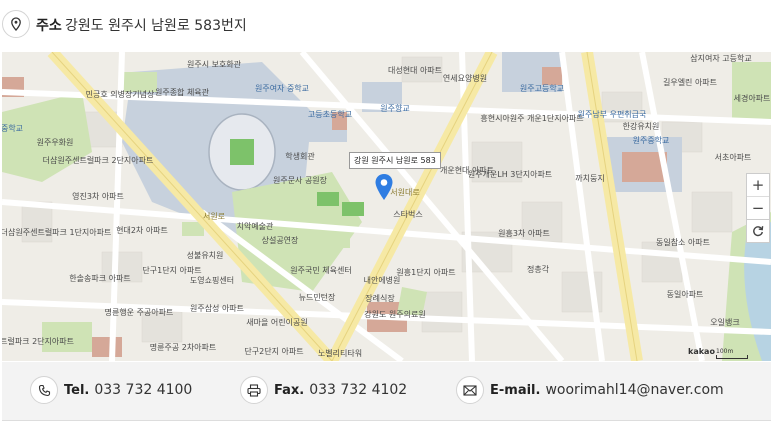 The image size is (773, 426). Describe the element at coordinates (300, 180) in the screenshot. I see `map-label: 원주문사 공원장` at that location.